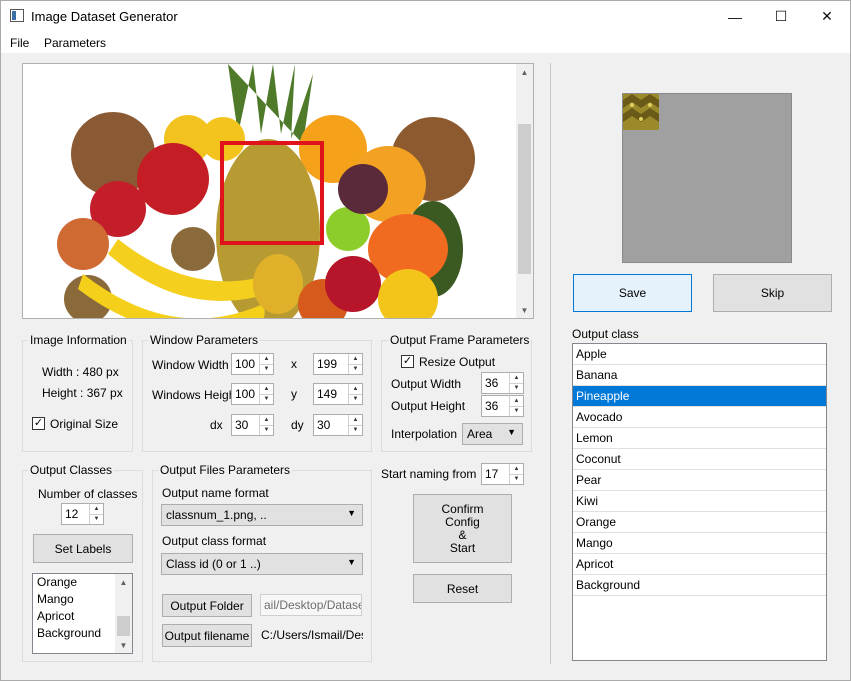  Describe the element at coordinates (338, 425) in the screenshot. I see `dy-spinbox: 30 ▲ ▼` at that location.